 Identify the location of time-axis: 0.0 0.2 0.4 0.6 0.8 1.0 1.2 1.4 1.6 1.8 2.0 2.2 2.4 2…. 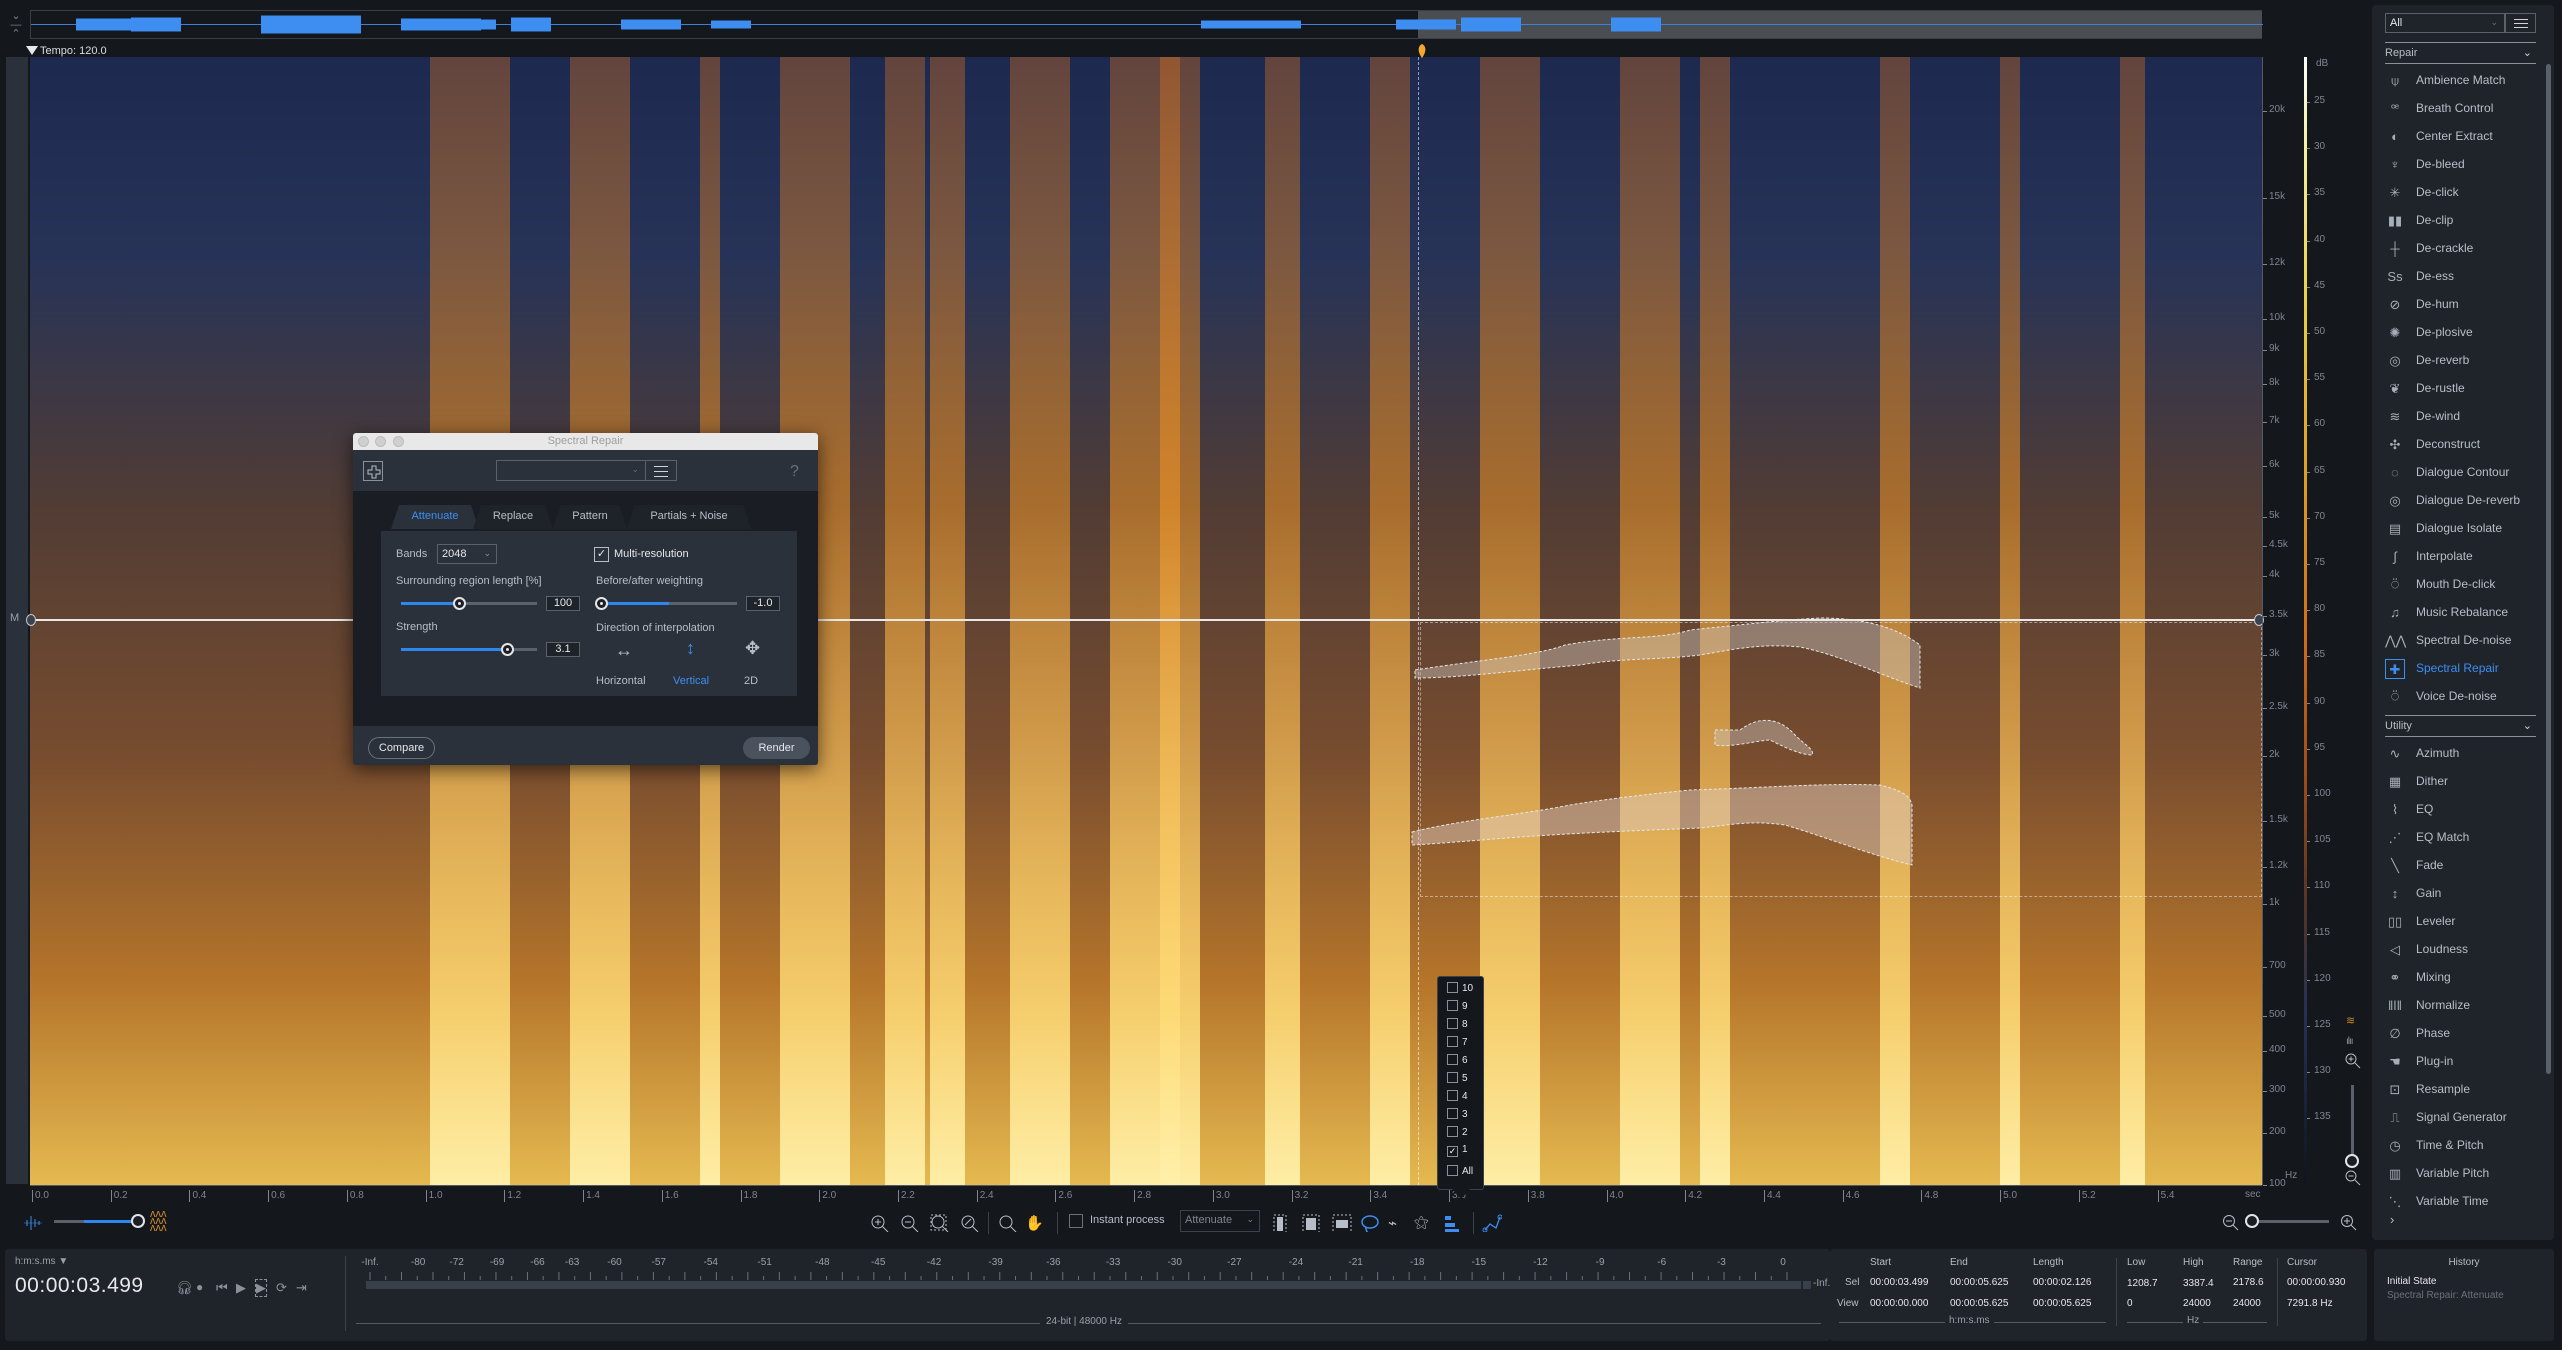
(1146, 1195).